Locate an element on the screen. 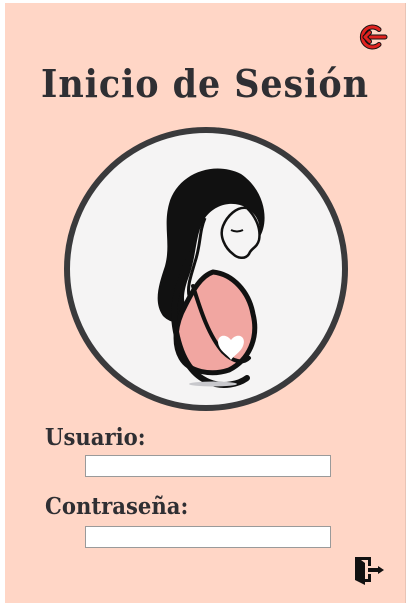 The width and height of the screenshot is (409, 608). login-door-icon is located at coordinates (369, 571).